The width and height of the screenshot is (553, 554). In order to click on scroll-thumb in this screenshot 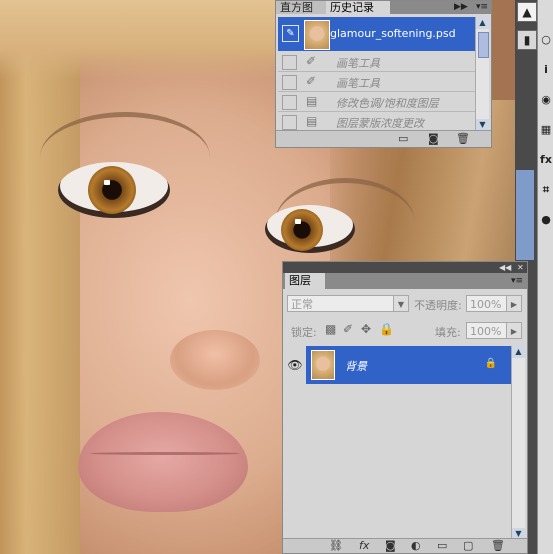, I will do `click(483, 45)`.